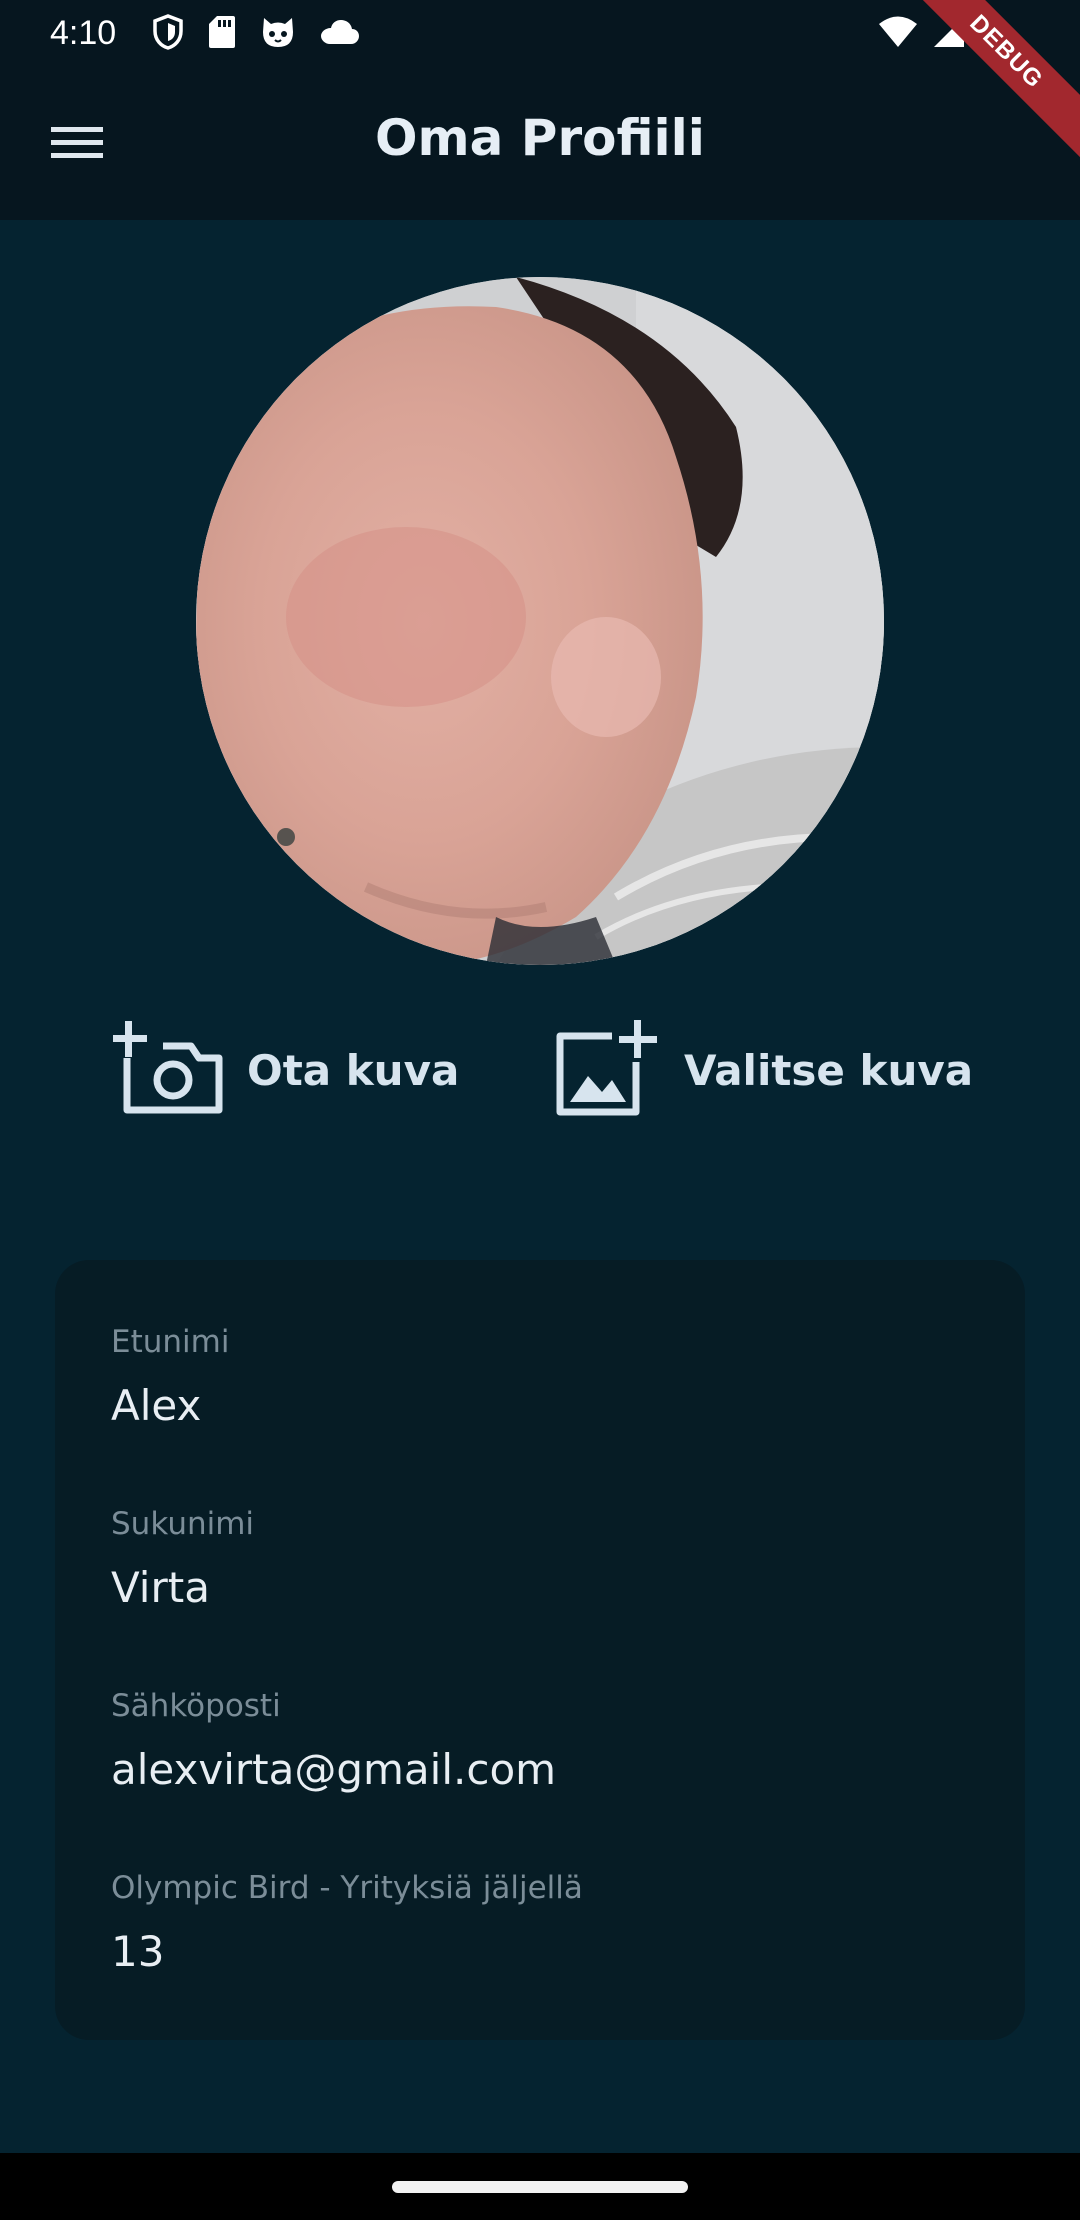  I want to click on add-image-icon, so click(608, 1070).